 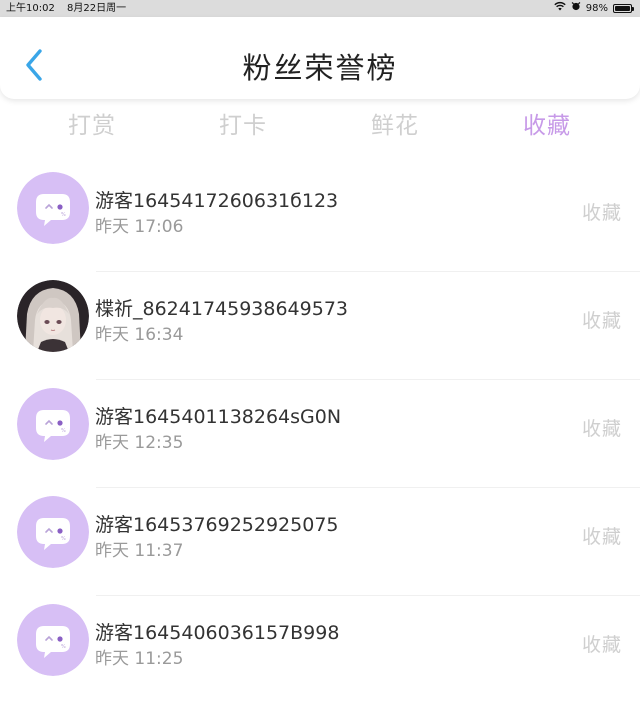 I want to click on nav-header: 粉丝荣誉榜, so click(x=320, y=58).